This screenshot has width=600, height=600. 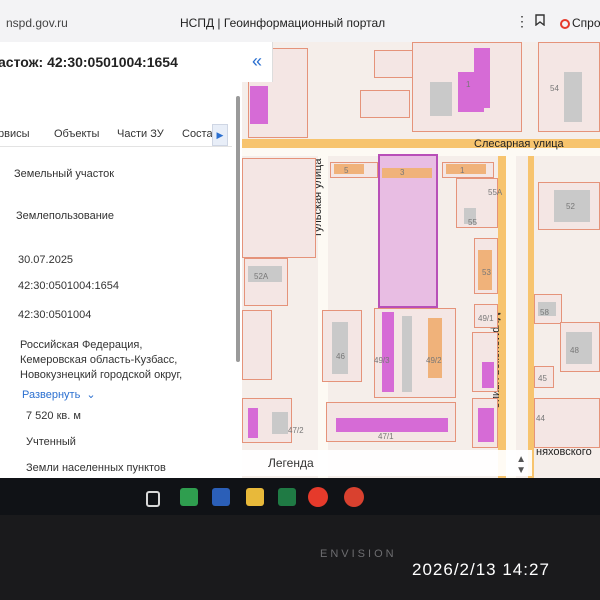 I want to click on registration-date: 30.07.2025, so click(x=46, y=260).